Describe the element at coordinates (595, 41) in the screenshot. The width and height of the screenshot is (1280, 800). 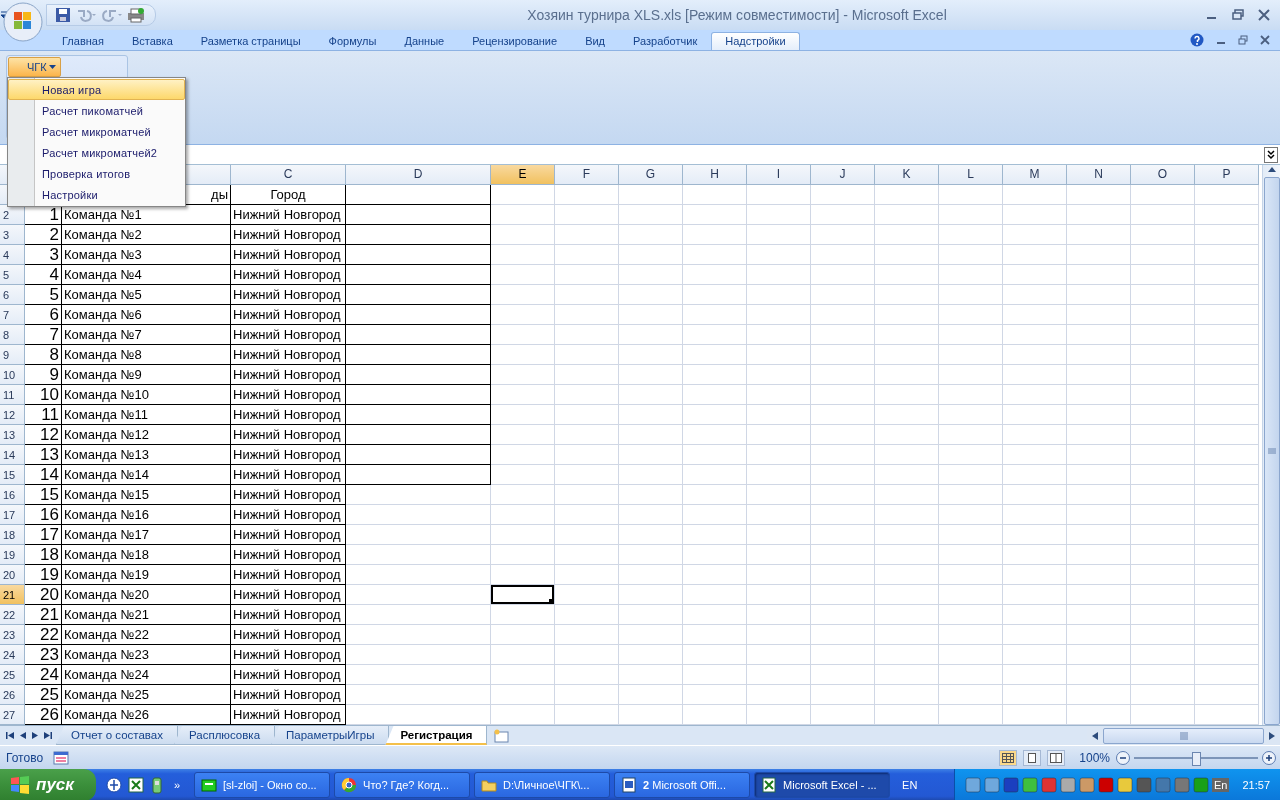
I see `ribbon-tab: Вид` at that location.